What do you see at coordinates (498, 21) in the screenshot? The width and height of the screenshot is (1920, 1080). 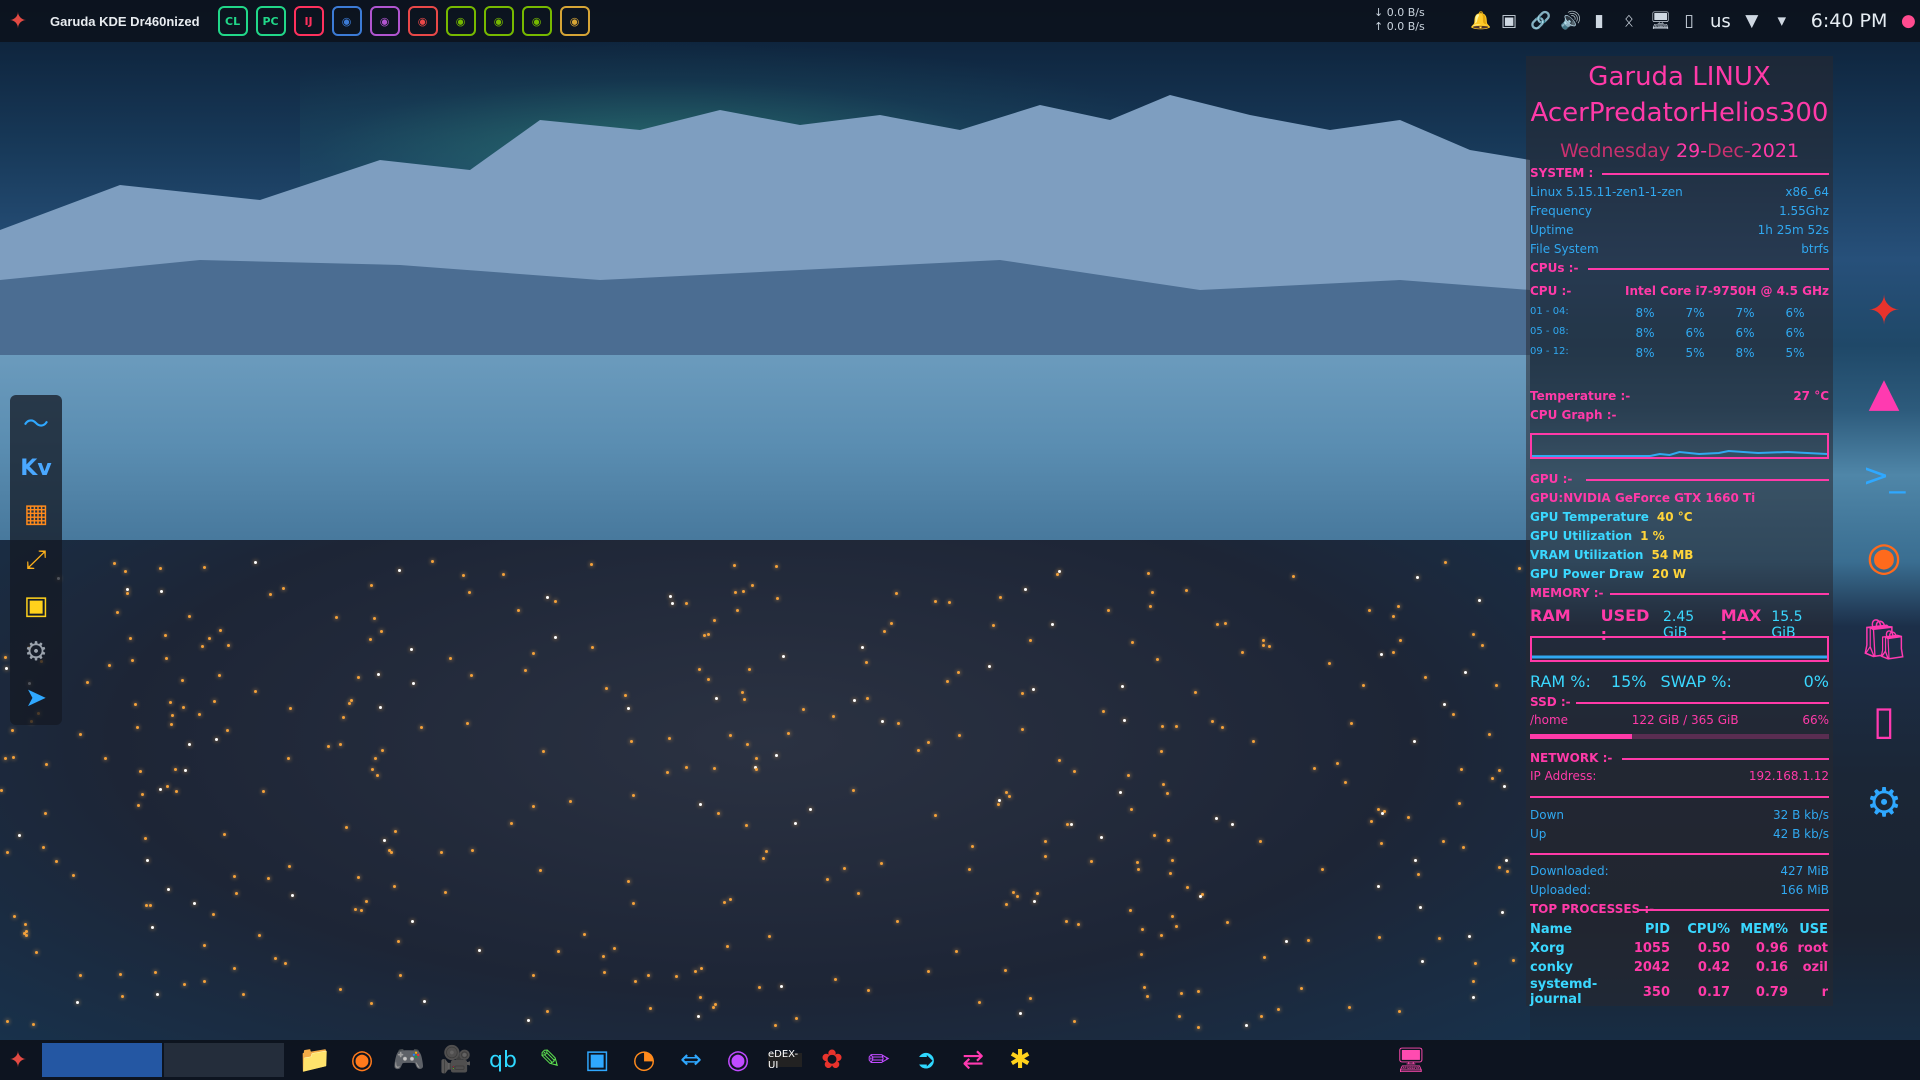 I see `nvidia-x-icon: ◉` at bounding box center [498, 21].